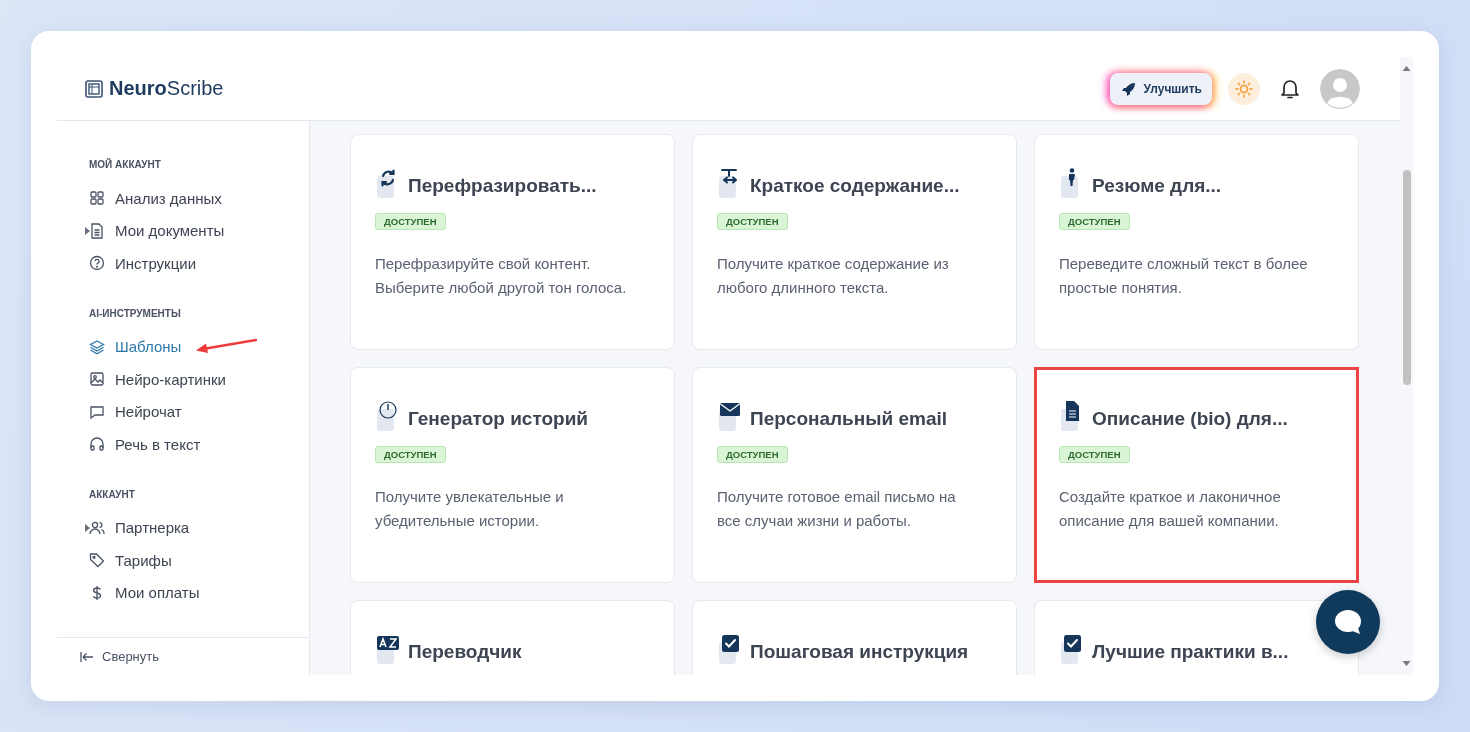 This screenshot has width=1470, height=732. Describe the element at coordinates (125, 164) in the screenshot. I see `section-heading: МОЙ АККАУНТ` at that location.